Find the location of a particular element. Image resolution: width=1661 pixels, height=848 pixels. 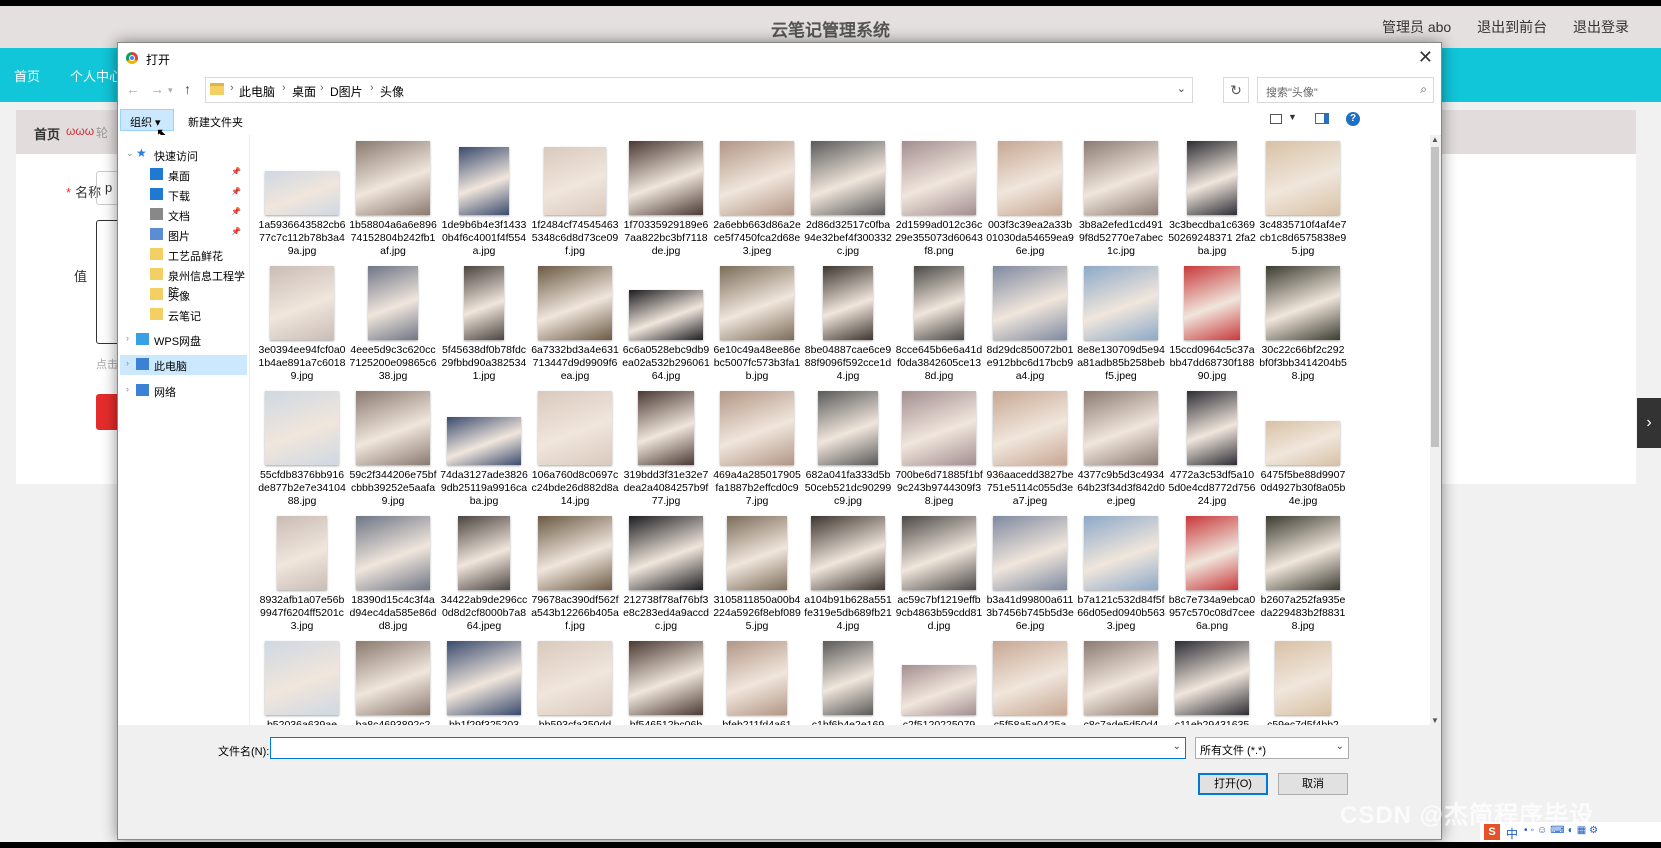

nav-item-pictures: 图片 📌 is located at coordinates (183, 235).